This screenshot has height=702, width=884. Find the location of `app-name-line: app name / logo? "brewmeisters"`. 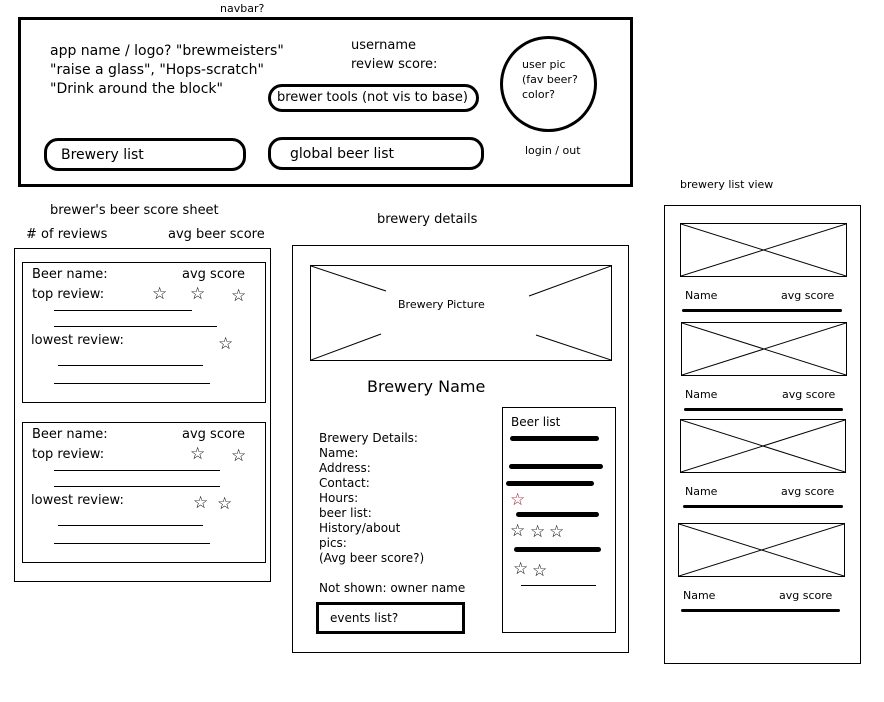

app-name-line: app name / logo? "brewmeisters" is located at coordinates (167, 51).